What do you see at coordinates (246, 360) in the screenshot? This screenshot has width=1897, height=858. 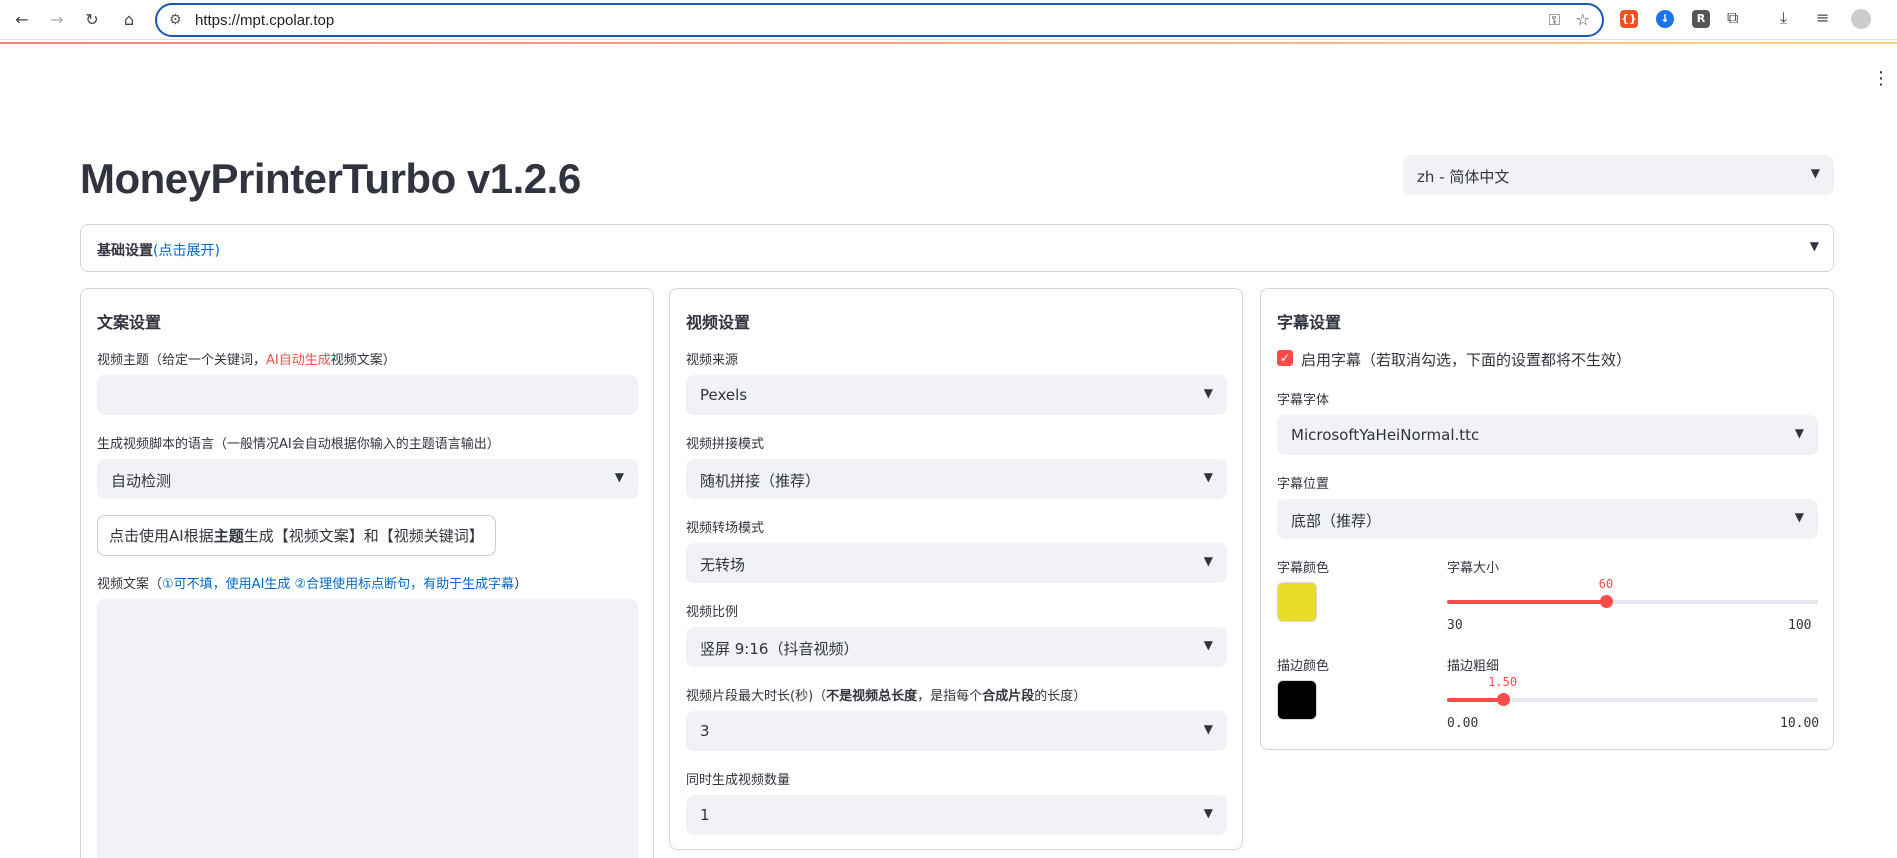 I see `topic-label: 视频主题（给定一个关键词，AI自动生成视频文案）` at bounding box center [246, 360].